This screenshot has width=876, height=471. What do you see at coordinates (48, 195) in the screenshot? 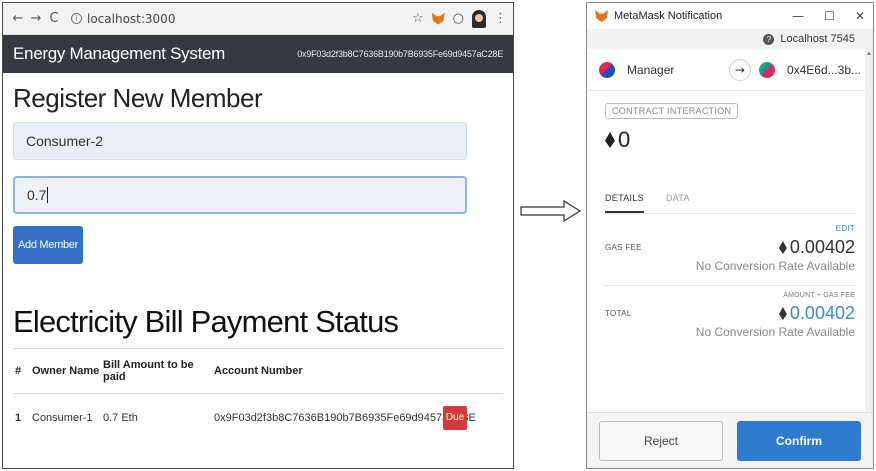
I see `text-caret` at bounding box center [48, 195].